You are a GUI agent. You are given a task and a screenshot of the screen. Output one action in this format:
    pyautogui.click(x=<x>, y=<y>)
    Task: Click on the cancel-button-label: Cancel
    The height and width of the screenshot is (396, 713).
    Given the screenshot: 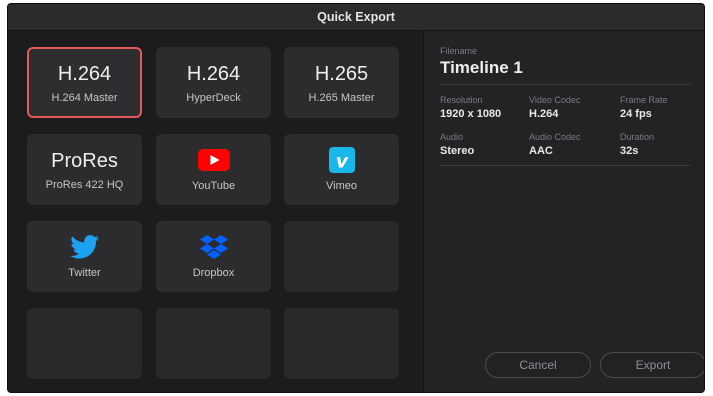 What is the action you would take?
    pyautogui.click(x=538, y=365)
    